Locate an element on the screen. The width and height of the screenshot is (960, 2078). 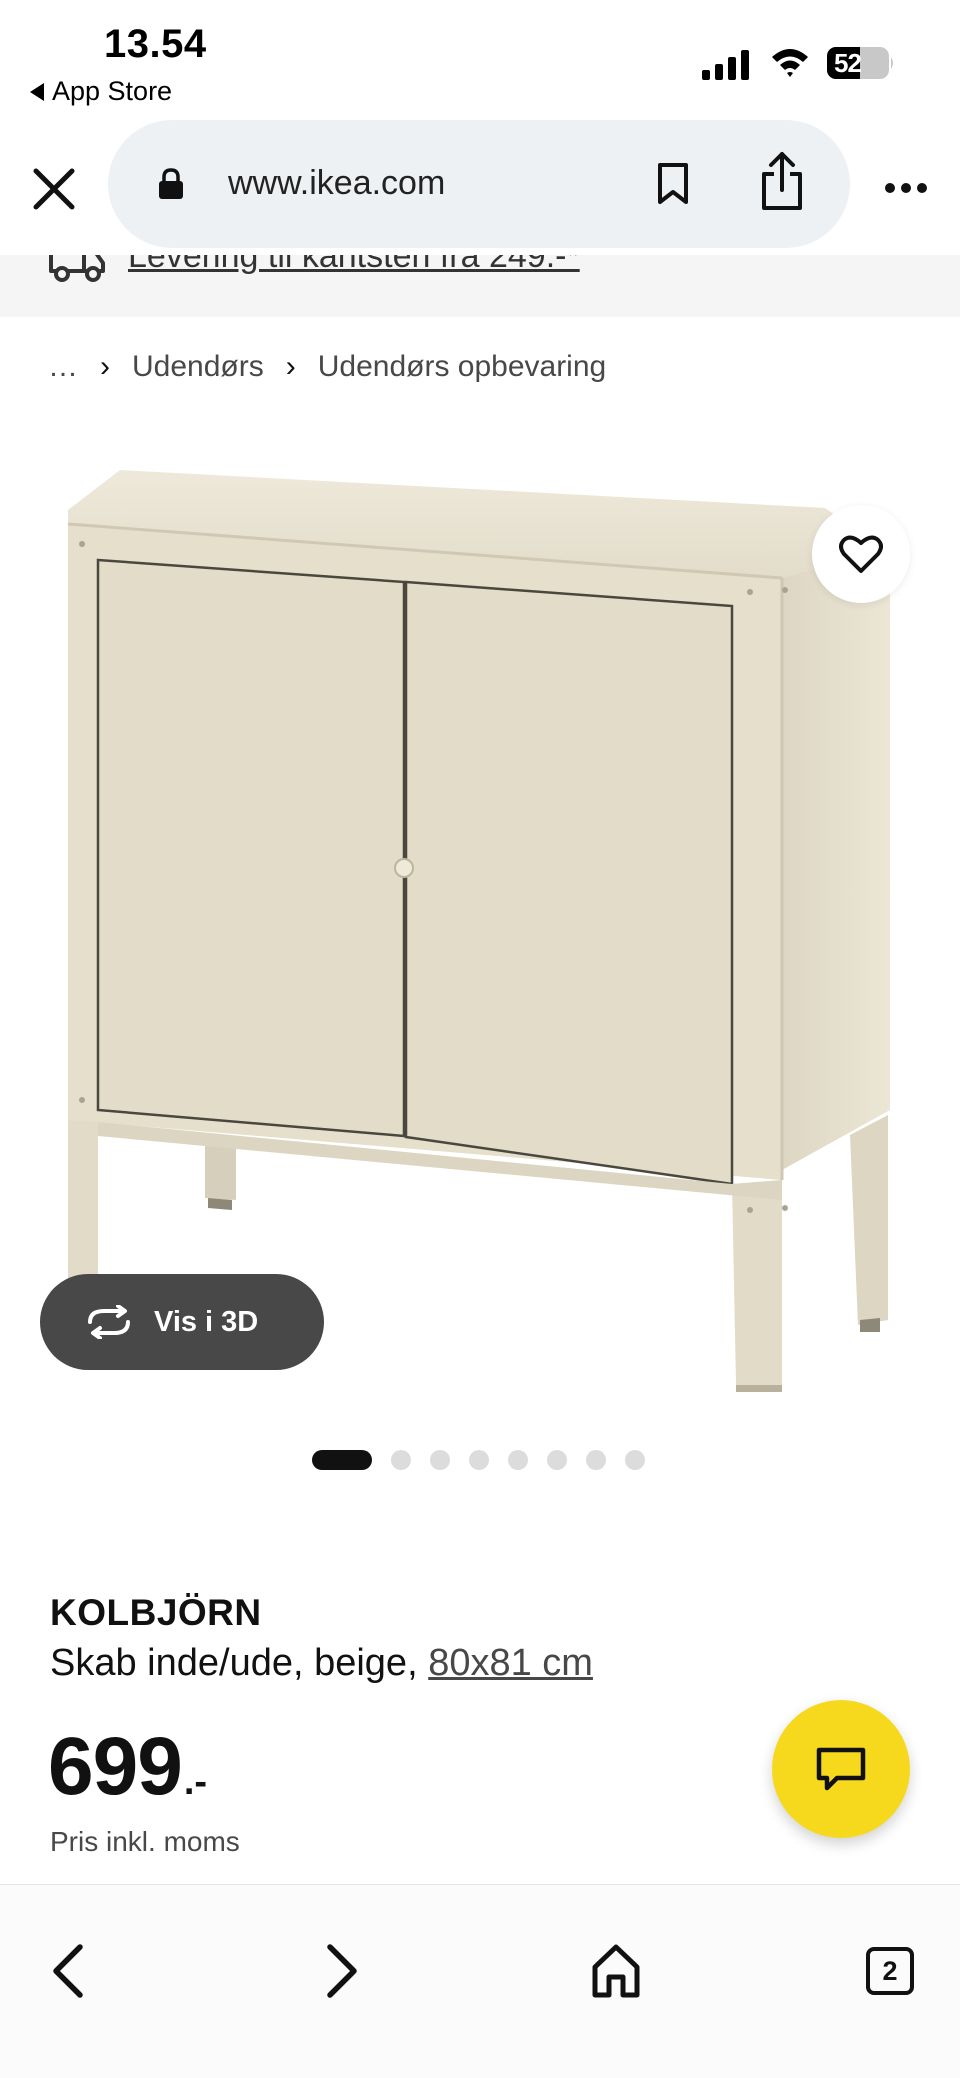
lock-icon is located at coordinates (171, 183).